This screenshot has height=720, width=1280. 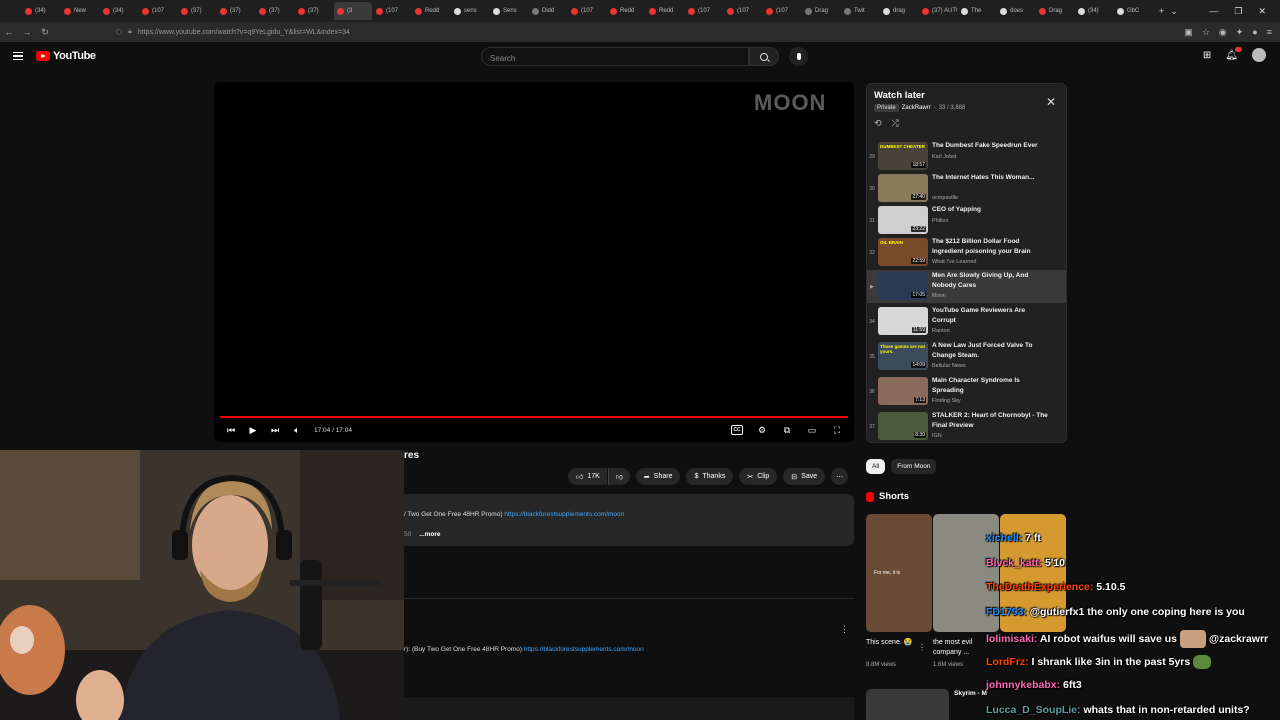 What do you see at coordinates (840, 476) in the screenshot?
I see `more-actions-button: ⋯` at bounding box center [840, 476].